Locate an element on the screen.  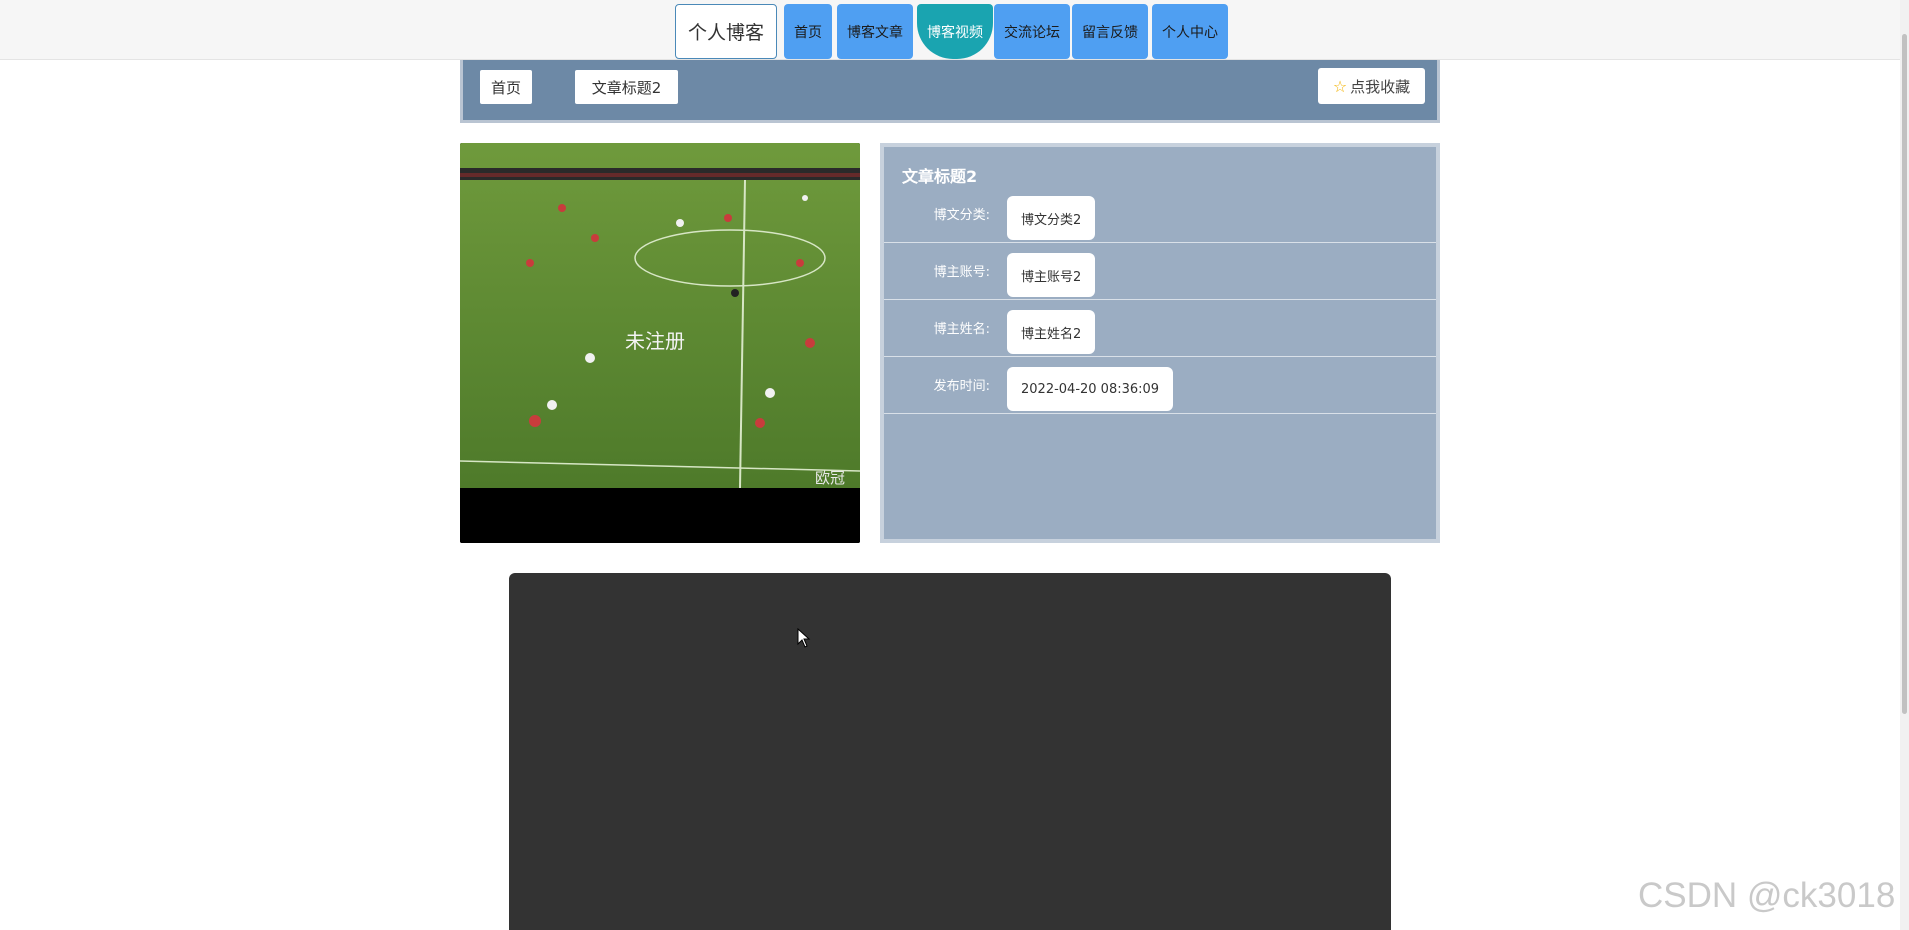
account-label: 博主账号: is located at coordinates (961, 272).